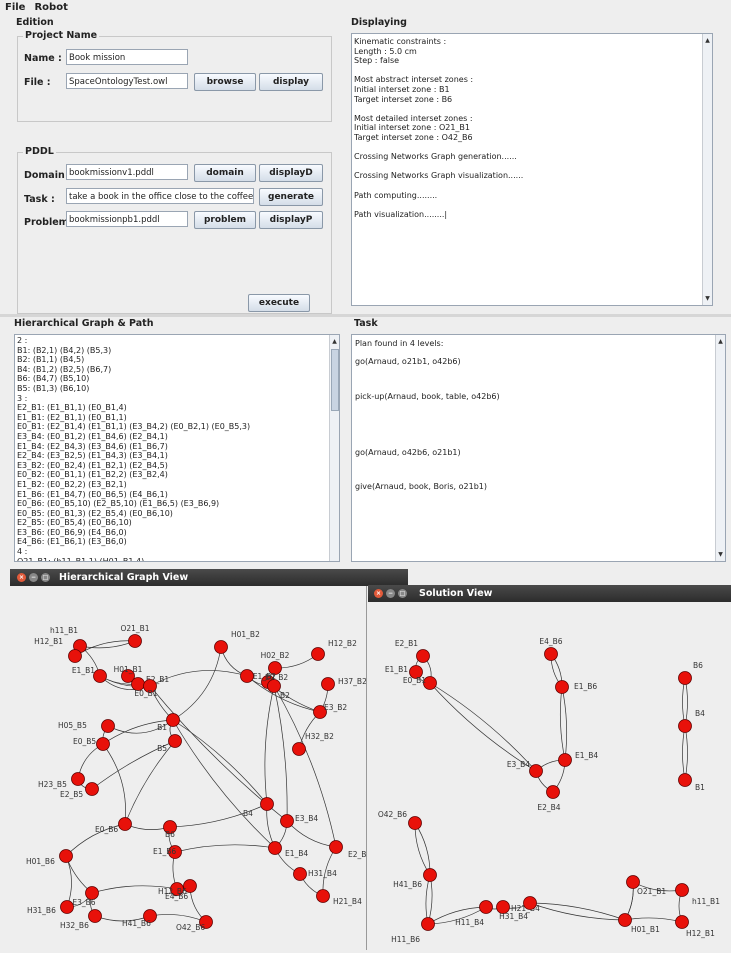  What do you see at coordinates (127, 57) in the screenshot?
I see `name-field: Book mission` at bounding box center [127, 57].